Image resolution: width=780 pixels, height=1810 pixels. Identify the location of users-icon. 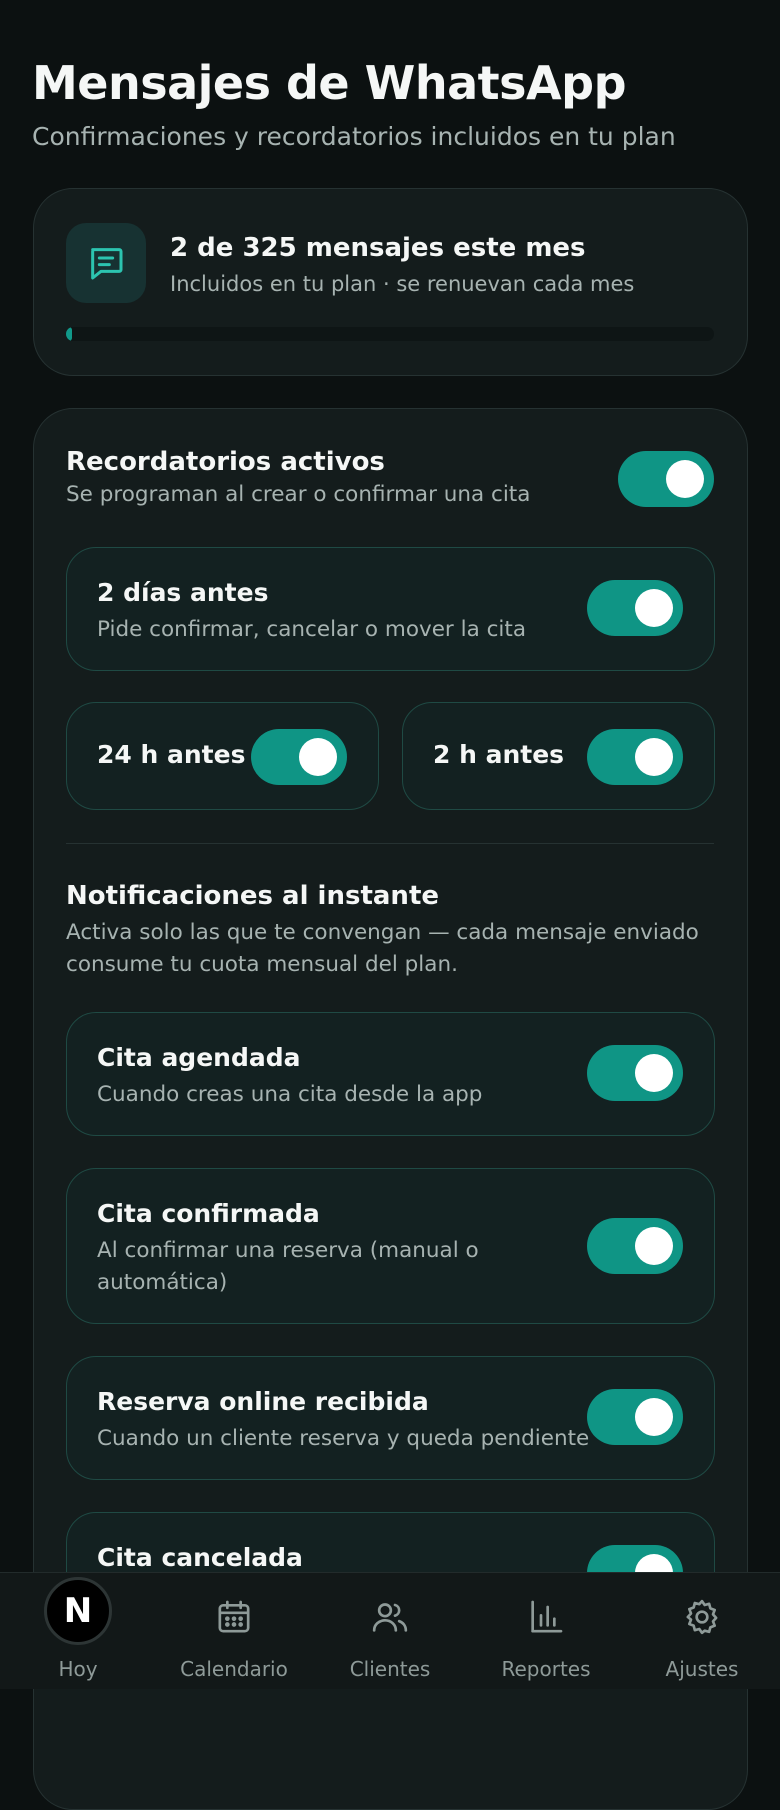
(390, 1617).